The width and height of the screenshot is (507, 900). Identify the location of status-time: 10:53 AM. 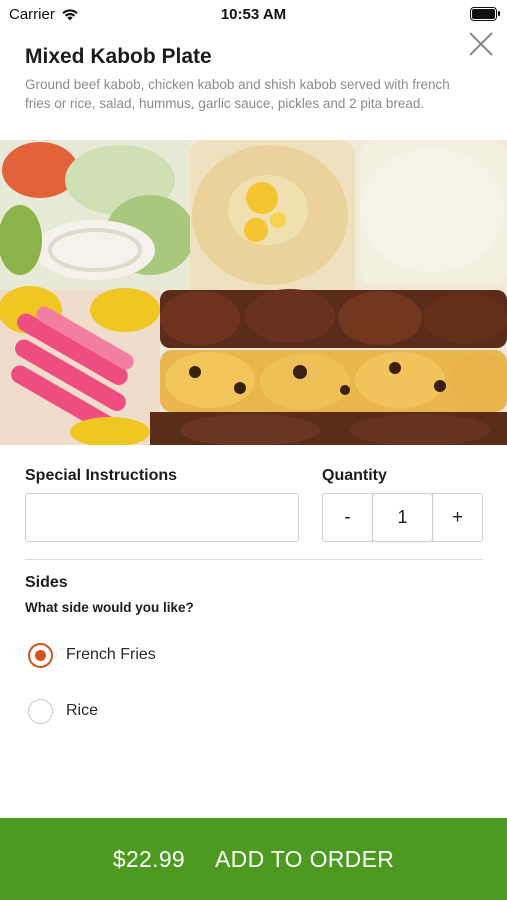
(253, 14).